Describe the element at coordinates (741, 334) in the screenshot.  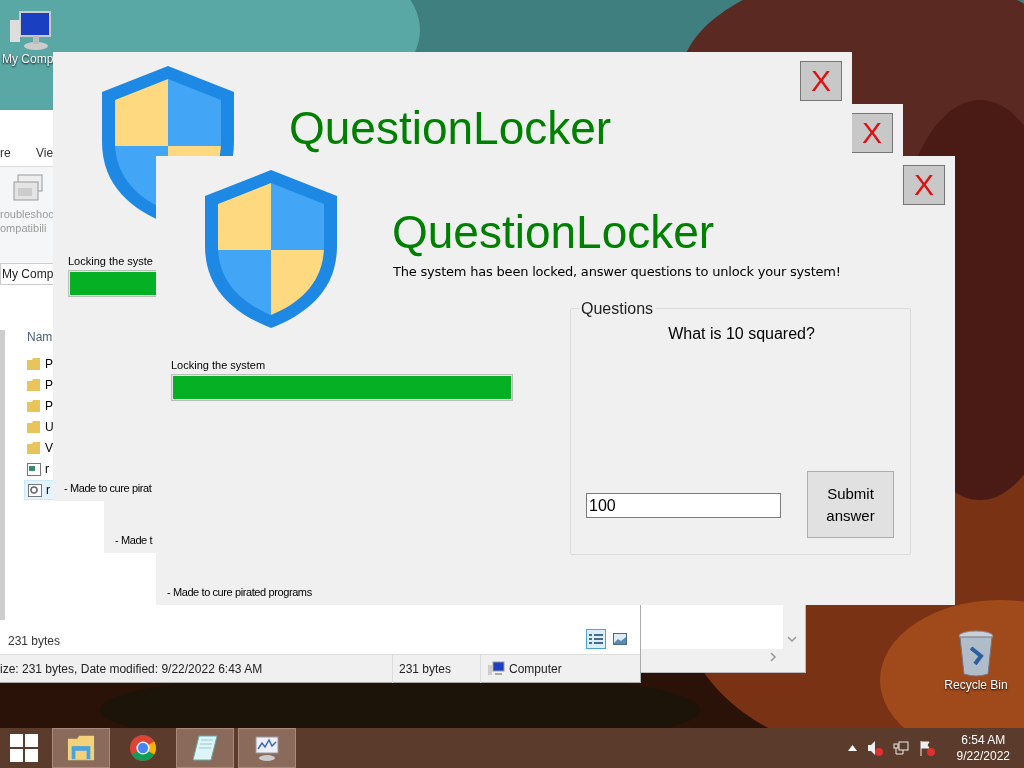
I see `question-text: What is 10 squared?` at that location.